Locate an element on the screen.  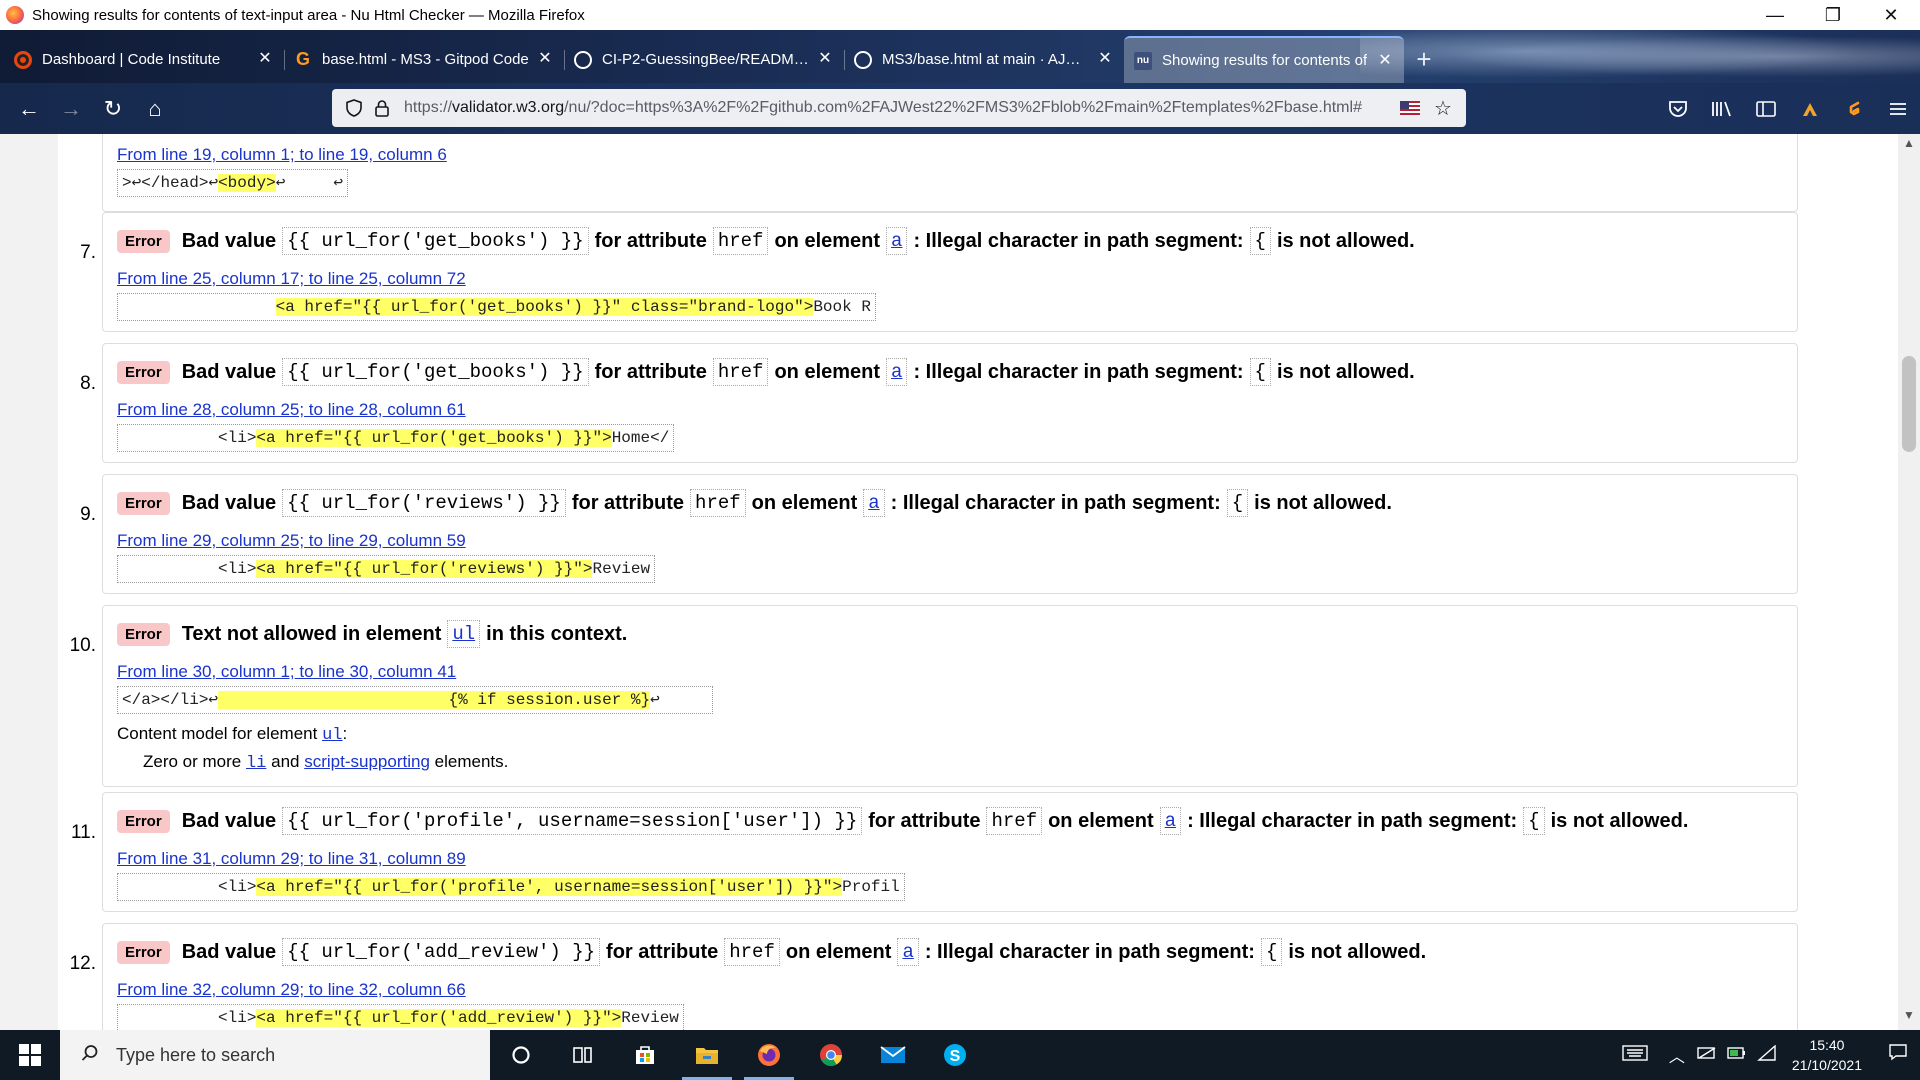
firefox-icon is located at coordinates (769, 1055).